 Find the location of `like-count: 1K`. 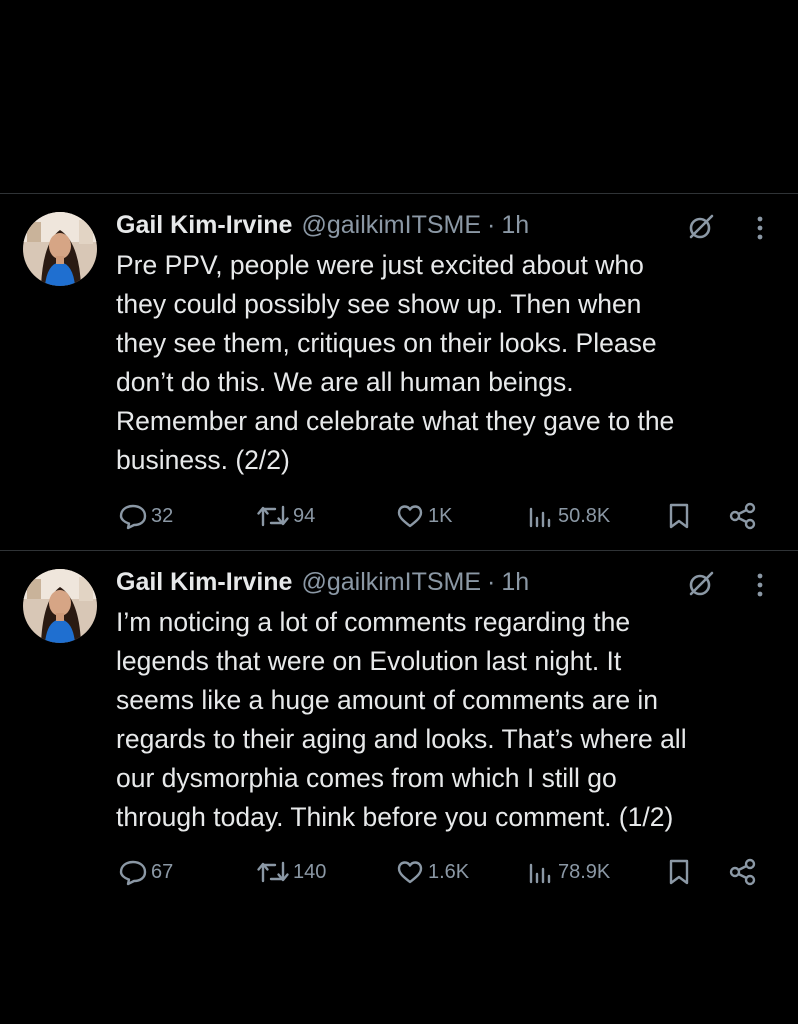

like-count: 1K is located at coordinates (440, 515).